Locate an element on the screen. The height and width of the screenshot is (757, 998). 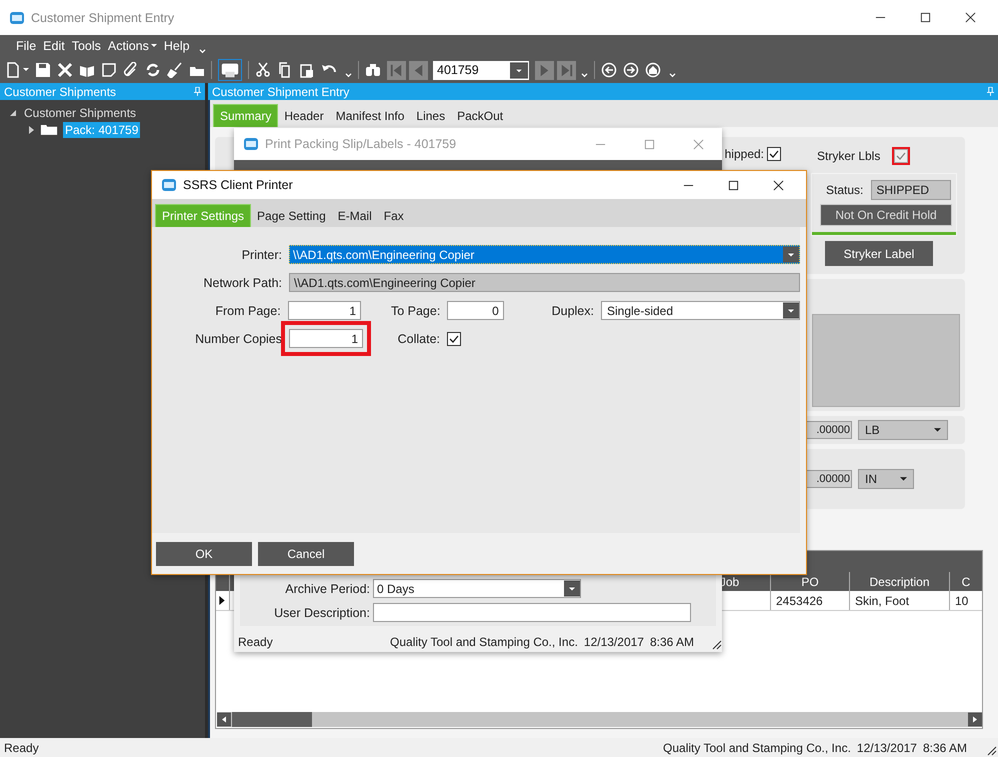
horizontal-scrollbar is located at coordinates (599, 719).